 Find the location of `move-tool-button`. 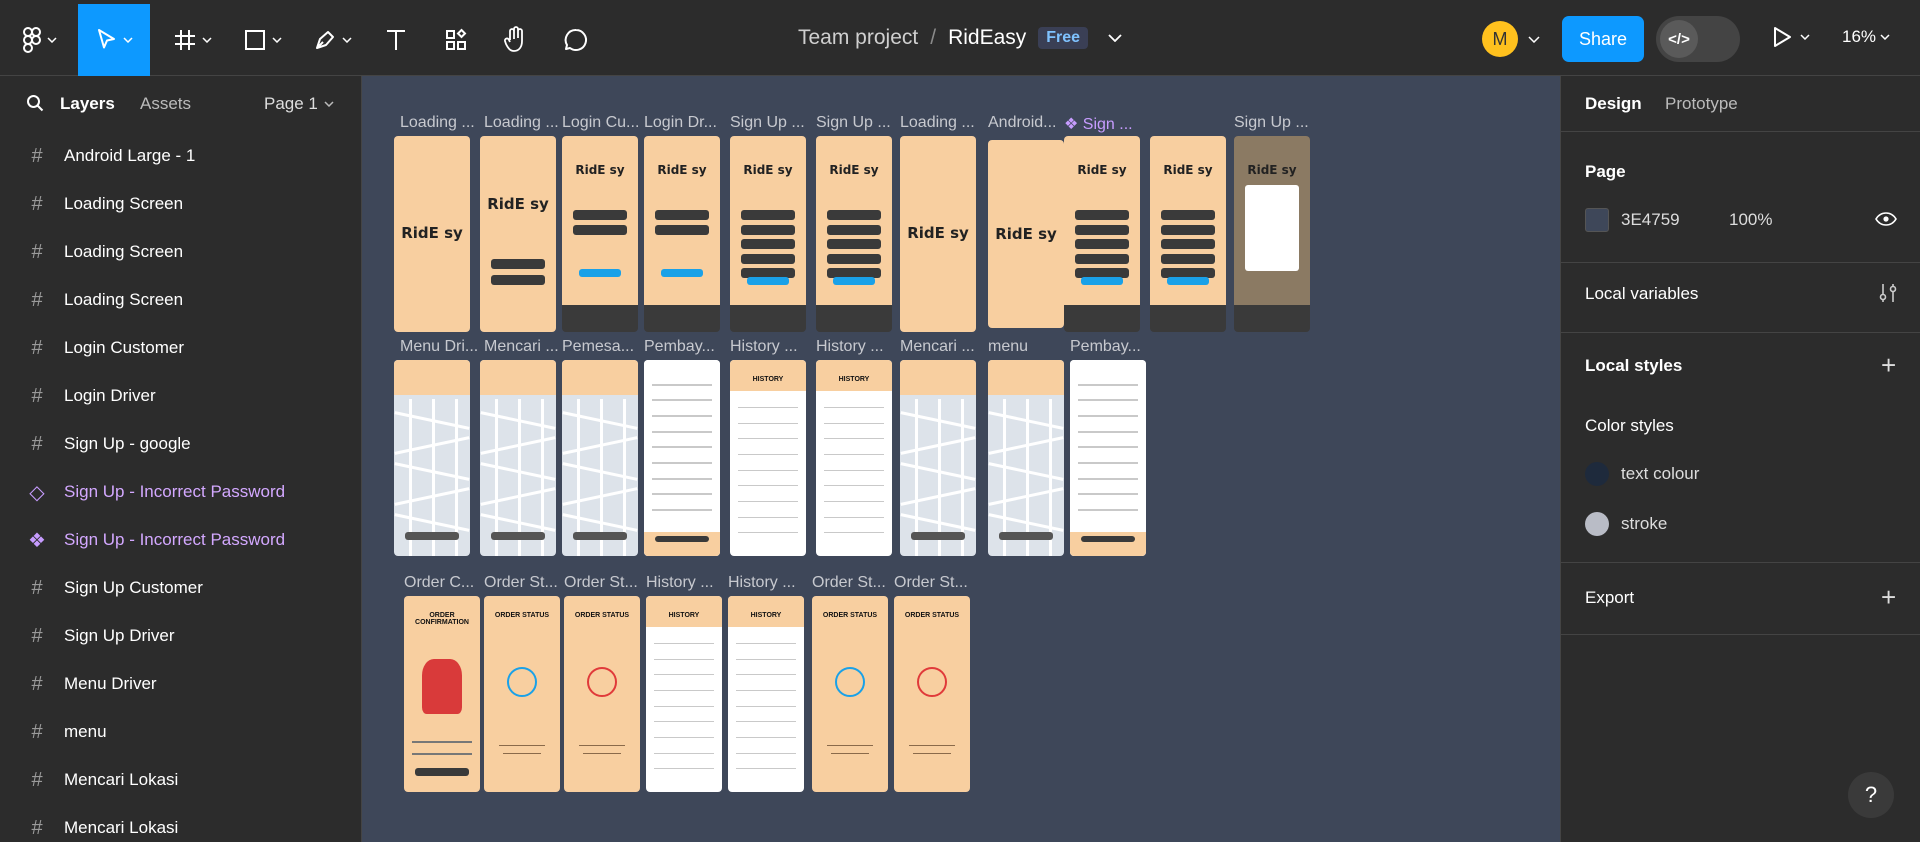

move-tool-button is located at coordinates (114, 40).